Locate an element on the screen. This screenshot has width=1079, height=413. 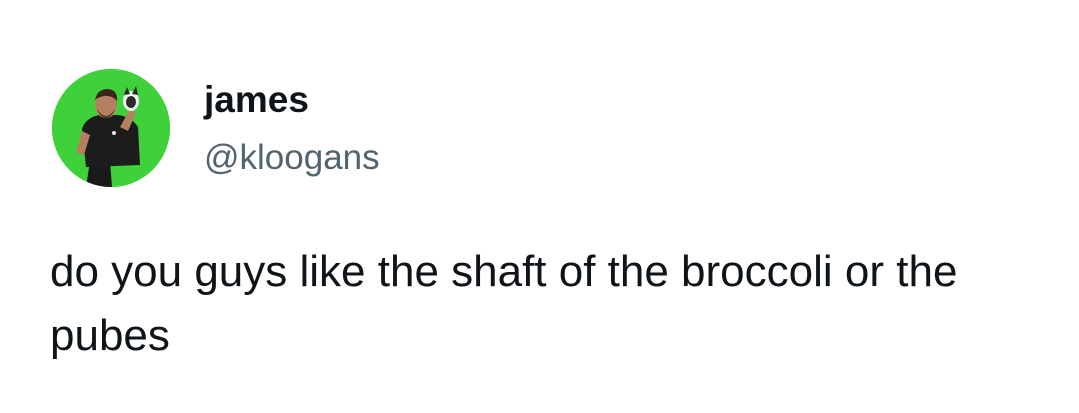
author-display-name: james is located at coordinates (256, 100).